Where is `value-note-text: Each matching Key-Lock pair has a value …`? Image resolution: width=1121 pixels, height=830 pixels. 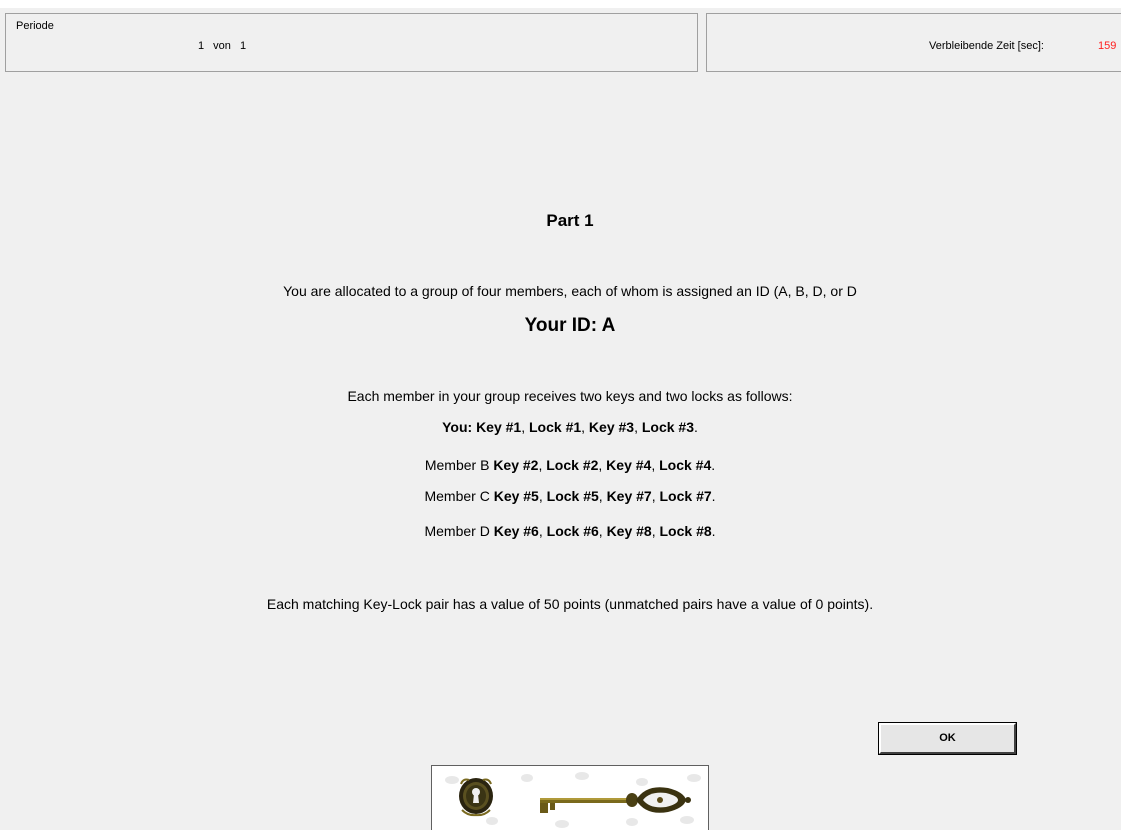
value-note-text: Each matching Key-Lock pair has a value … is located at coordinates (570, 604).